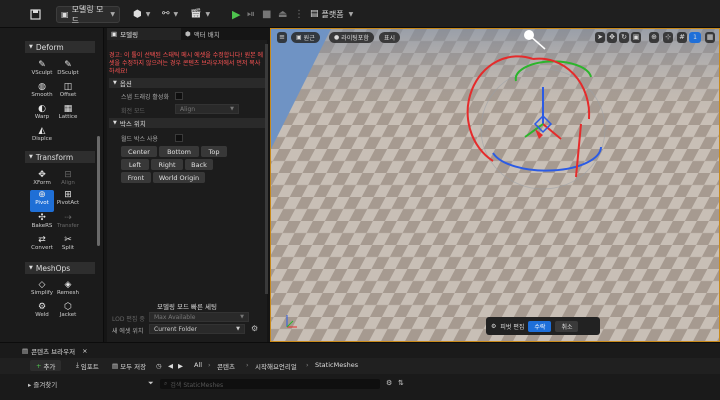 The width and height of the screenshot is (720, 400). Describe the element at coordinates (600, 37) in the screenshot. I see `select-tool-icon: ➤` at that location.